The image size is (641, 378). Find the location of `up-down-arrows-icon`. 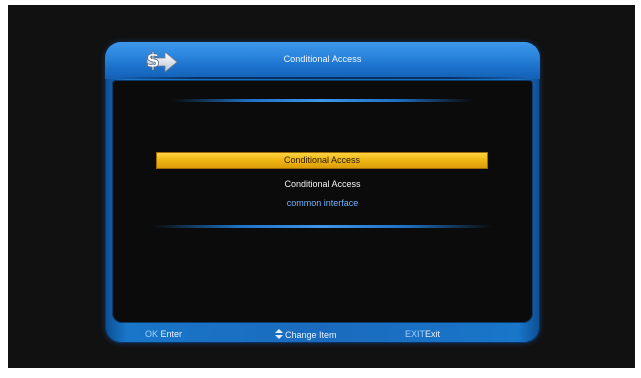

up-down-arrows-icon is located at coordinates (279, 334).